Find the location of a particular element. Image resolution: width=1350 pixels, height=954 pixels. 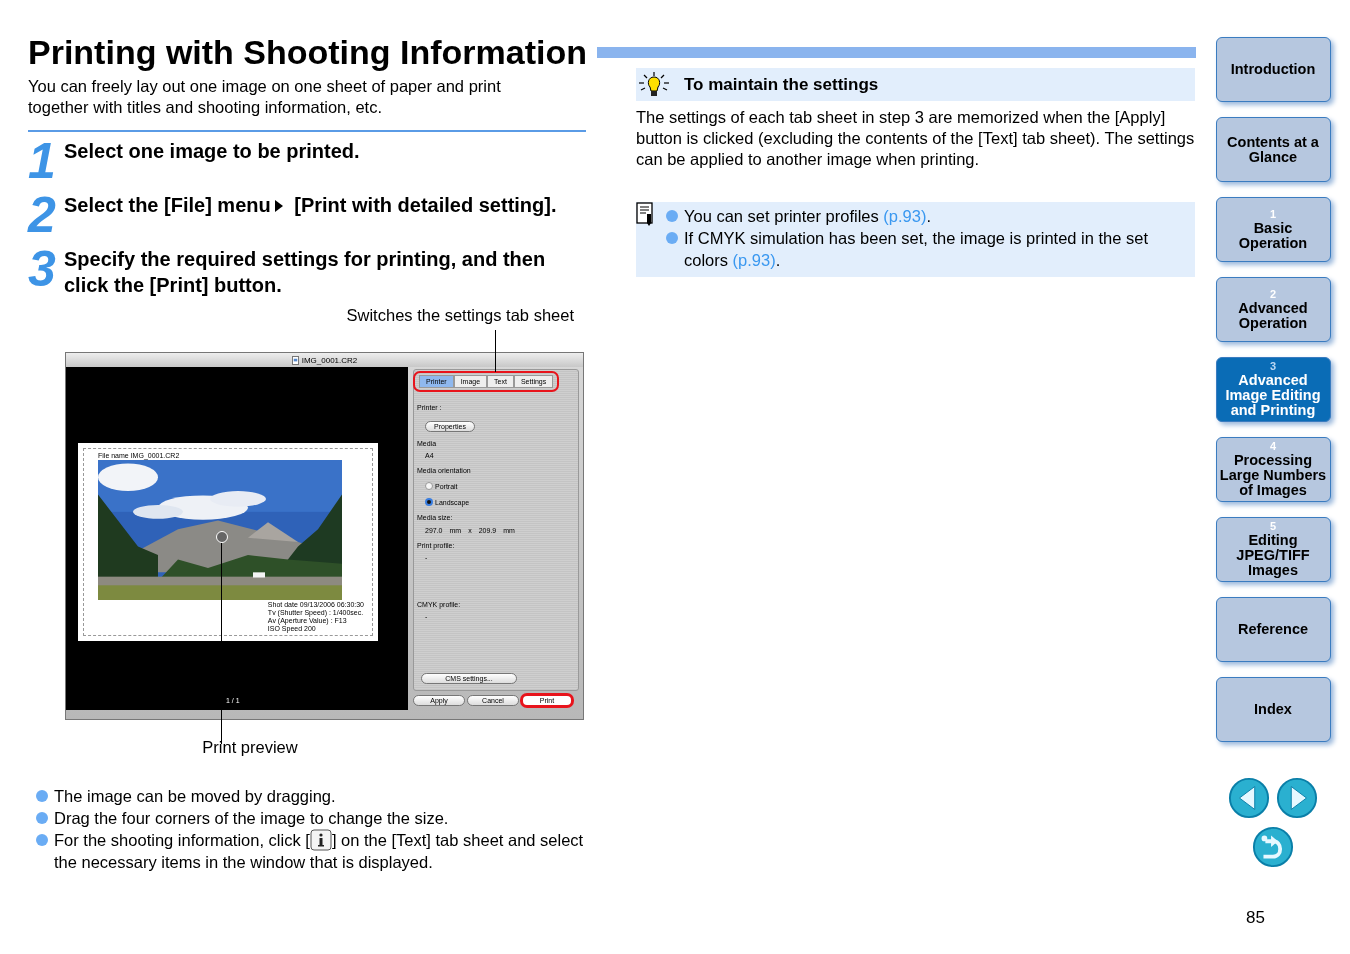

chapter-nav-button: Introduction is located at coordinates (1273, 69).